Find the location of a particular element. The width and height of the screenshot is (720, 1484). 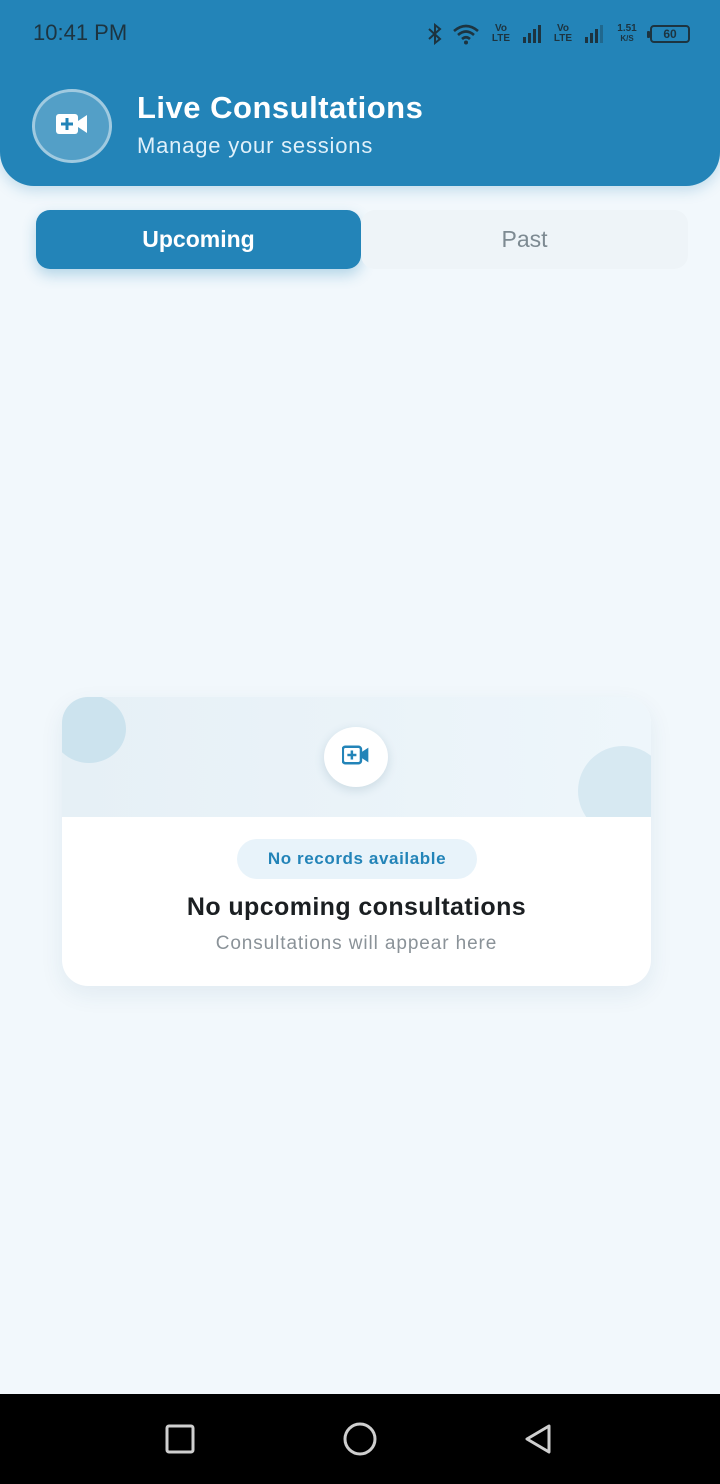

empty-state-icon-badge is located at coordinates (356, 757).